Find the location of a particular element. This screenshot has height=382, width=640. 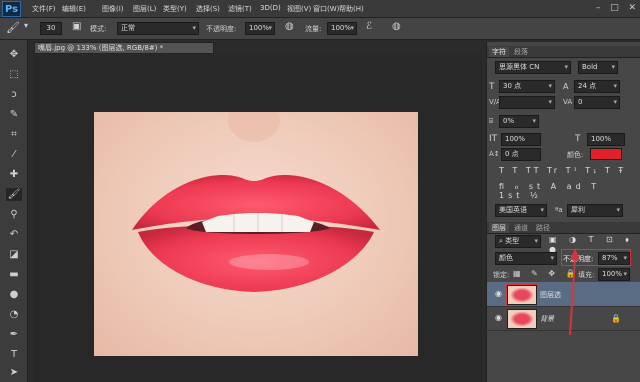

fill-field: 100% is located at coordinates (614, 274).